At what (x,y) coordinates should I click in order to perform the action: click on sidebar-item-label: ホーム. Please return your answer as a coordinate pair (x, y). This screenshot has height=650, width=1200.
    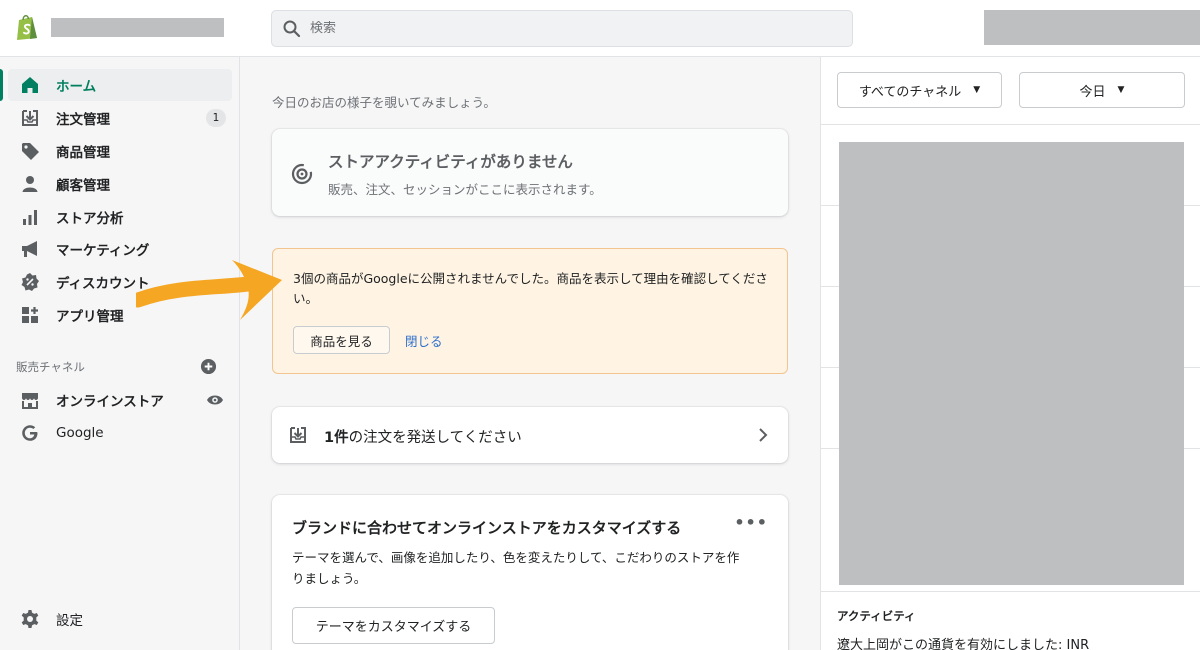
    Looking at the image, I should click on (76, 87).